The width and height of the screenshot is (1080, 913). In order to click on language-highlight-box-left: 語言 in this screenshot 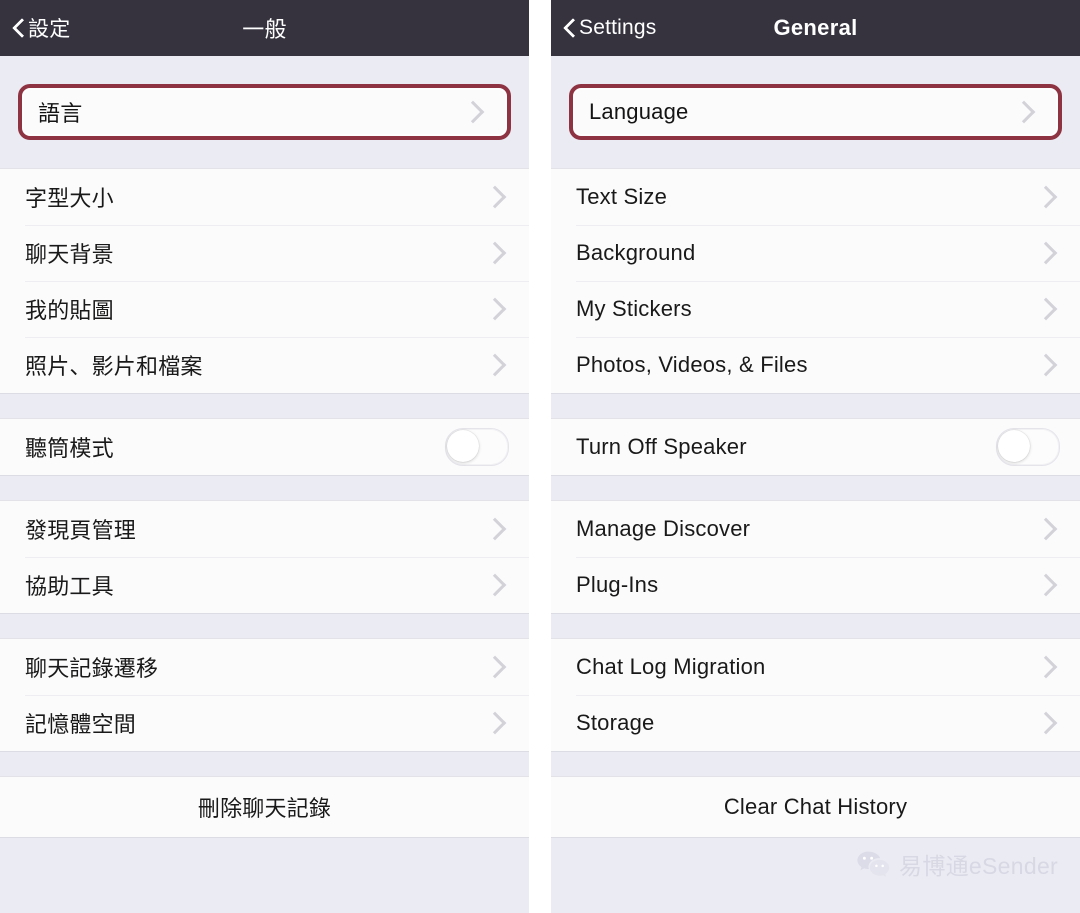, I will do `click(264, 112)`.